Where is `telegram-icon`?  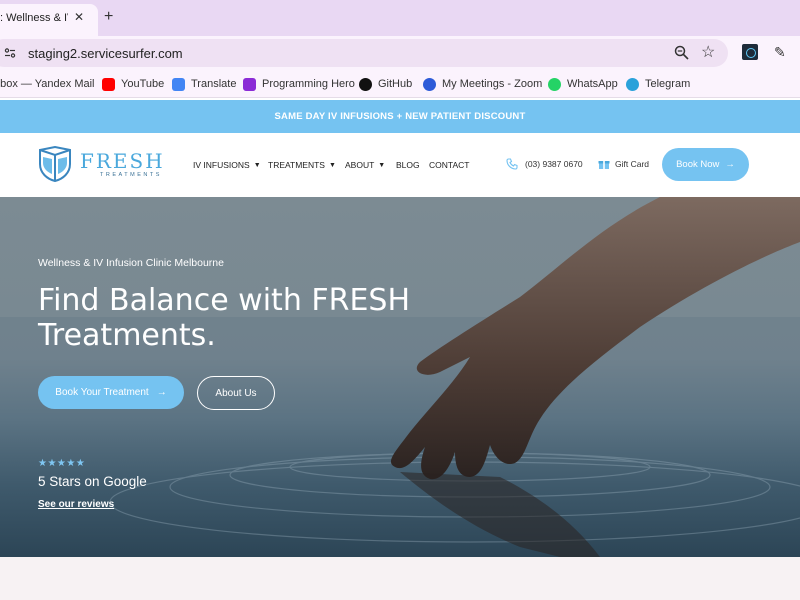
telegram-icon is located at coordinates (632, 84).